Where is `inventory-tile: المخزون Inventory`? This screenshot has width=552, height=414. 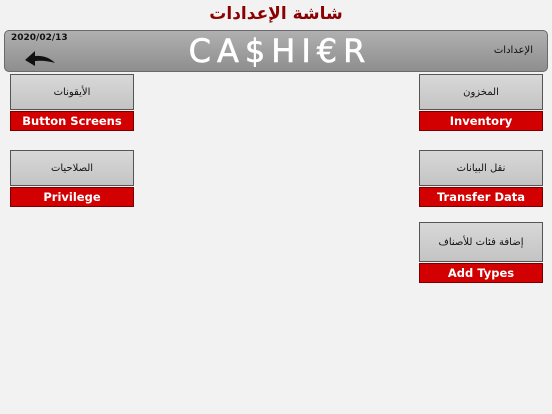 inventory-tile: المخزون Inventory is located at coordinates (481, 102).